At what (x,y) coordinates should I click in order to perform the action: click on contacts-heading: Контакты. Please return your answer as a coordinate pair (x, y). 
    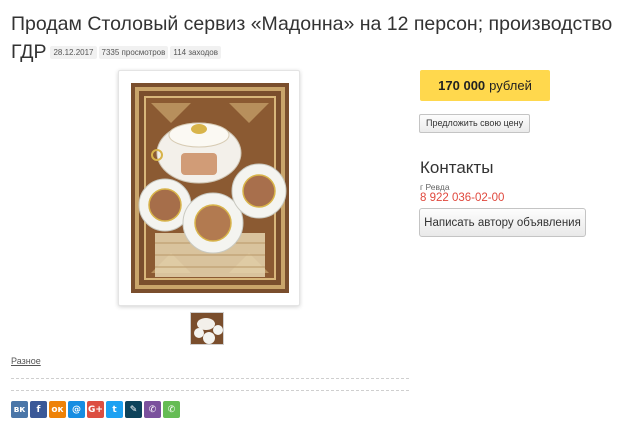
    Looking at the image, I should click on (457, 167).